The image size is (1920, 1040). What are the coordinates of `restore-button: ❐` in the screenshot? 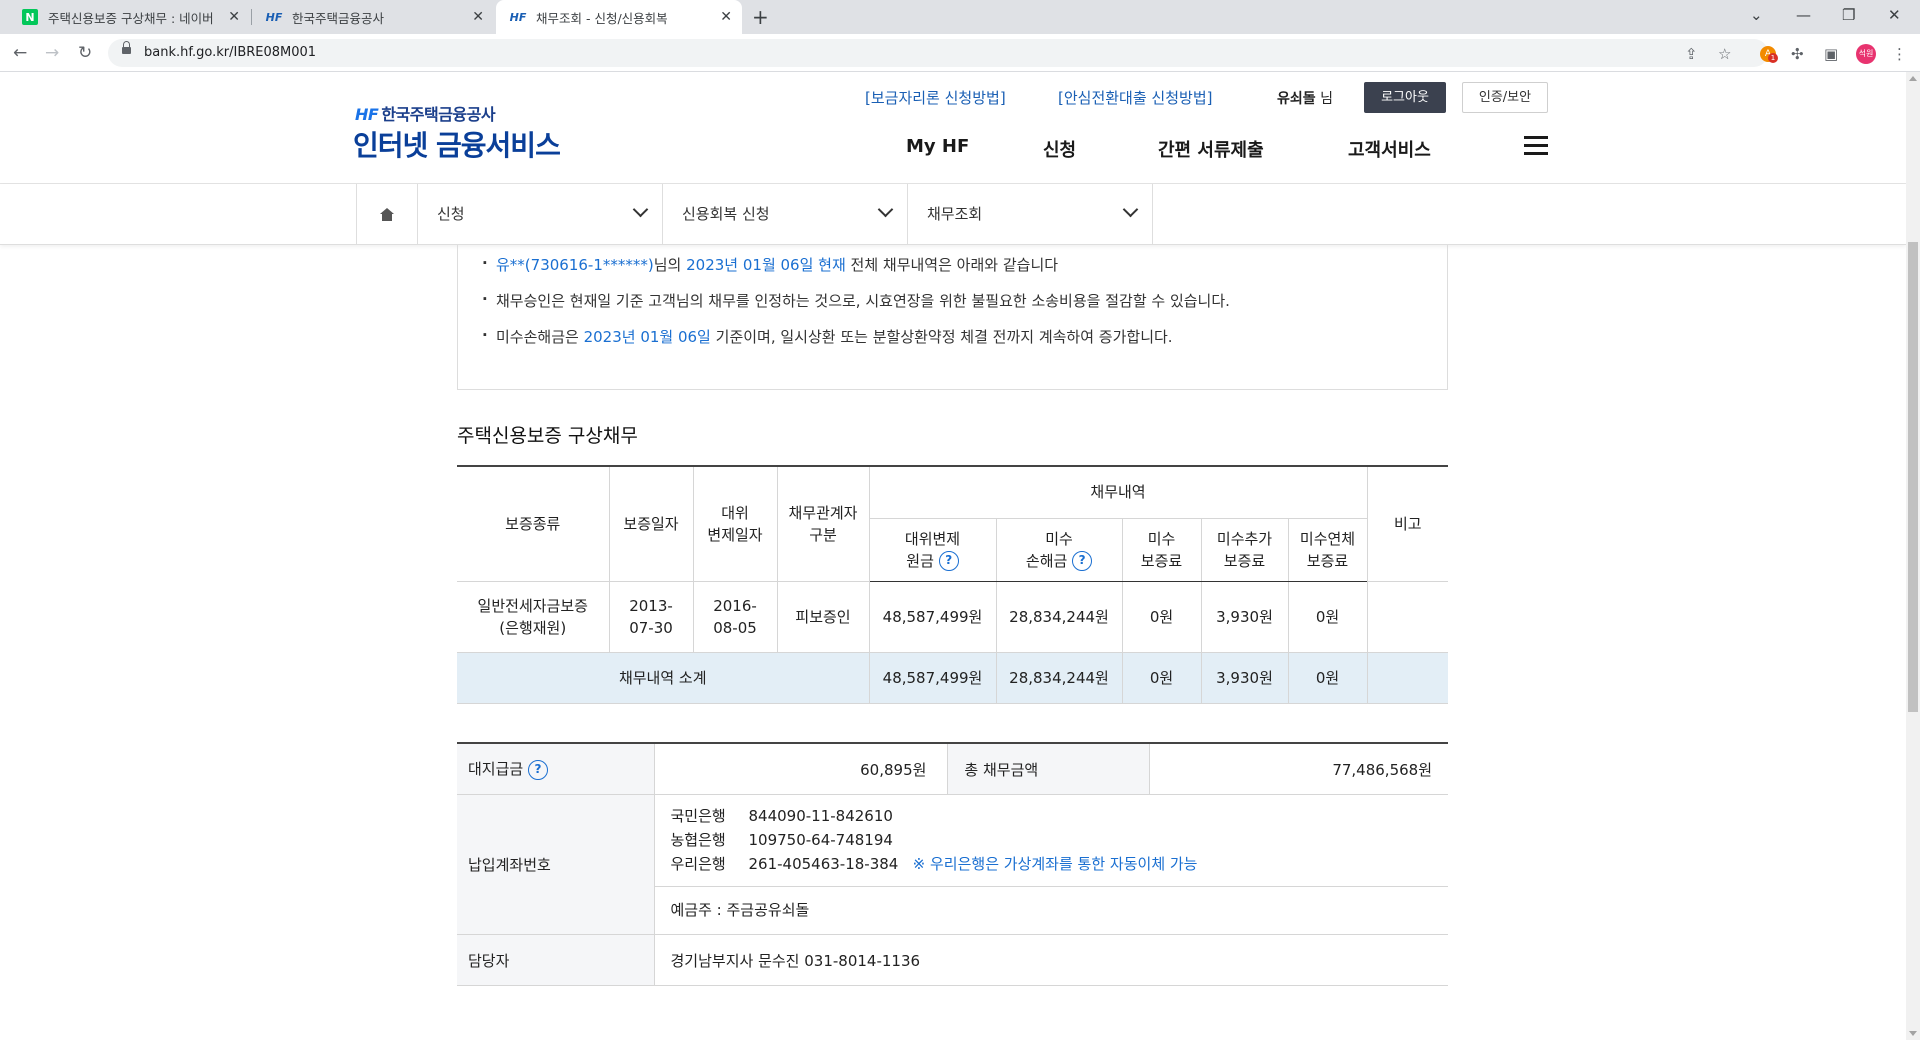 It's located at (1848, 15).